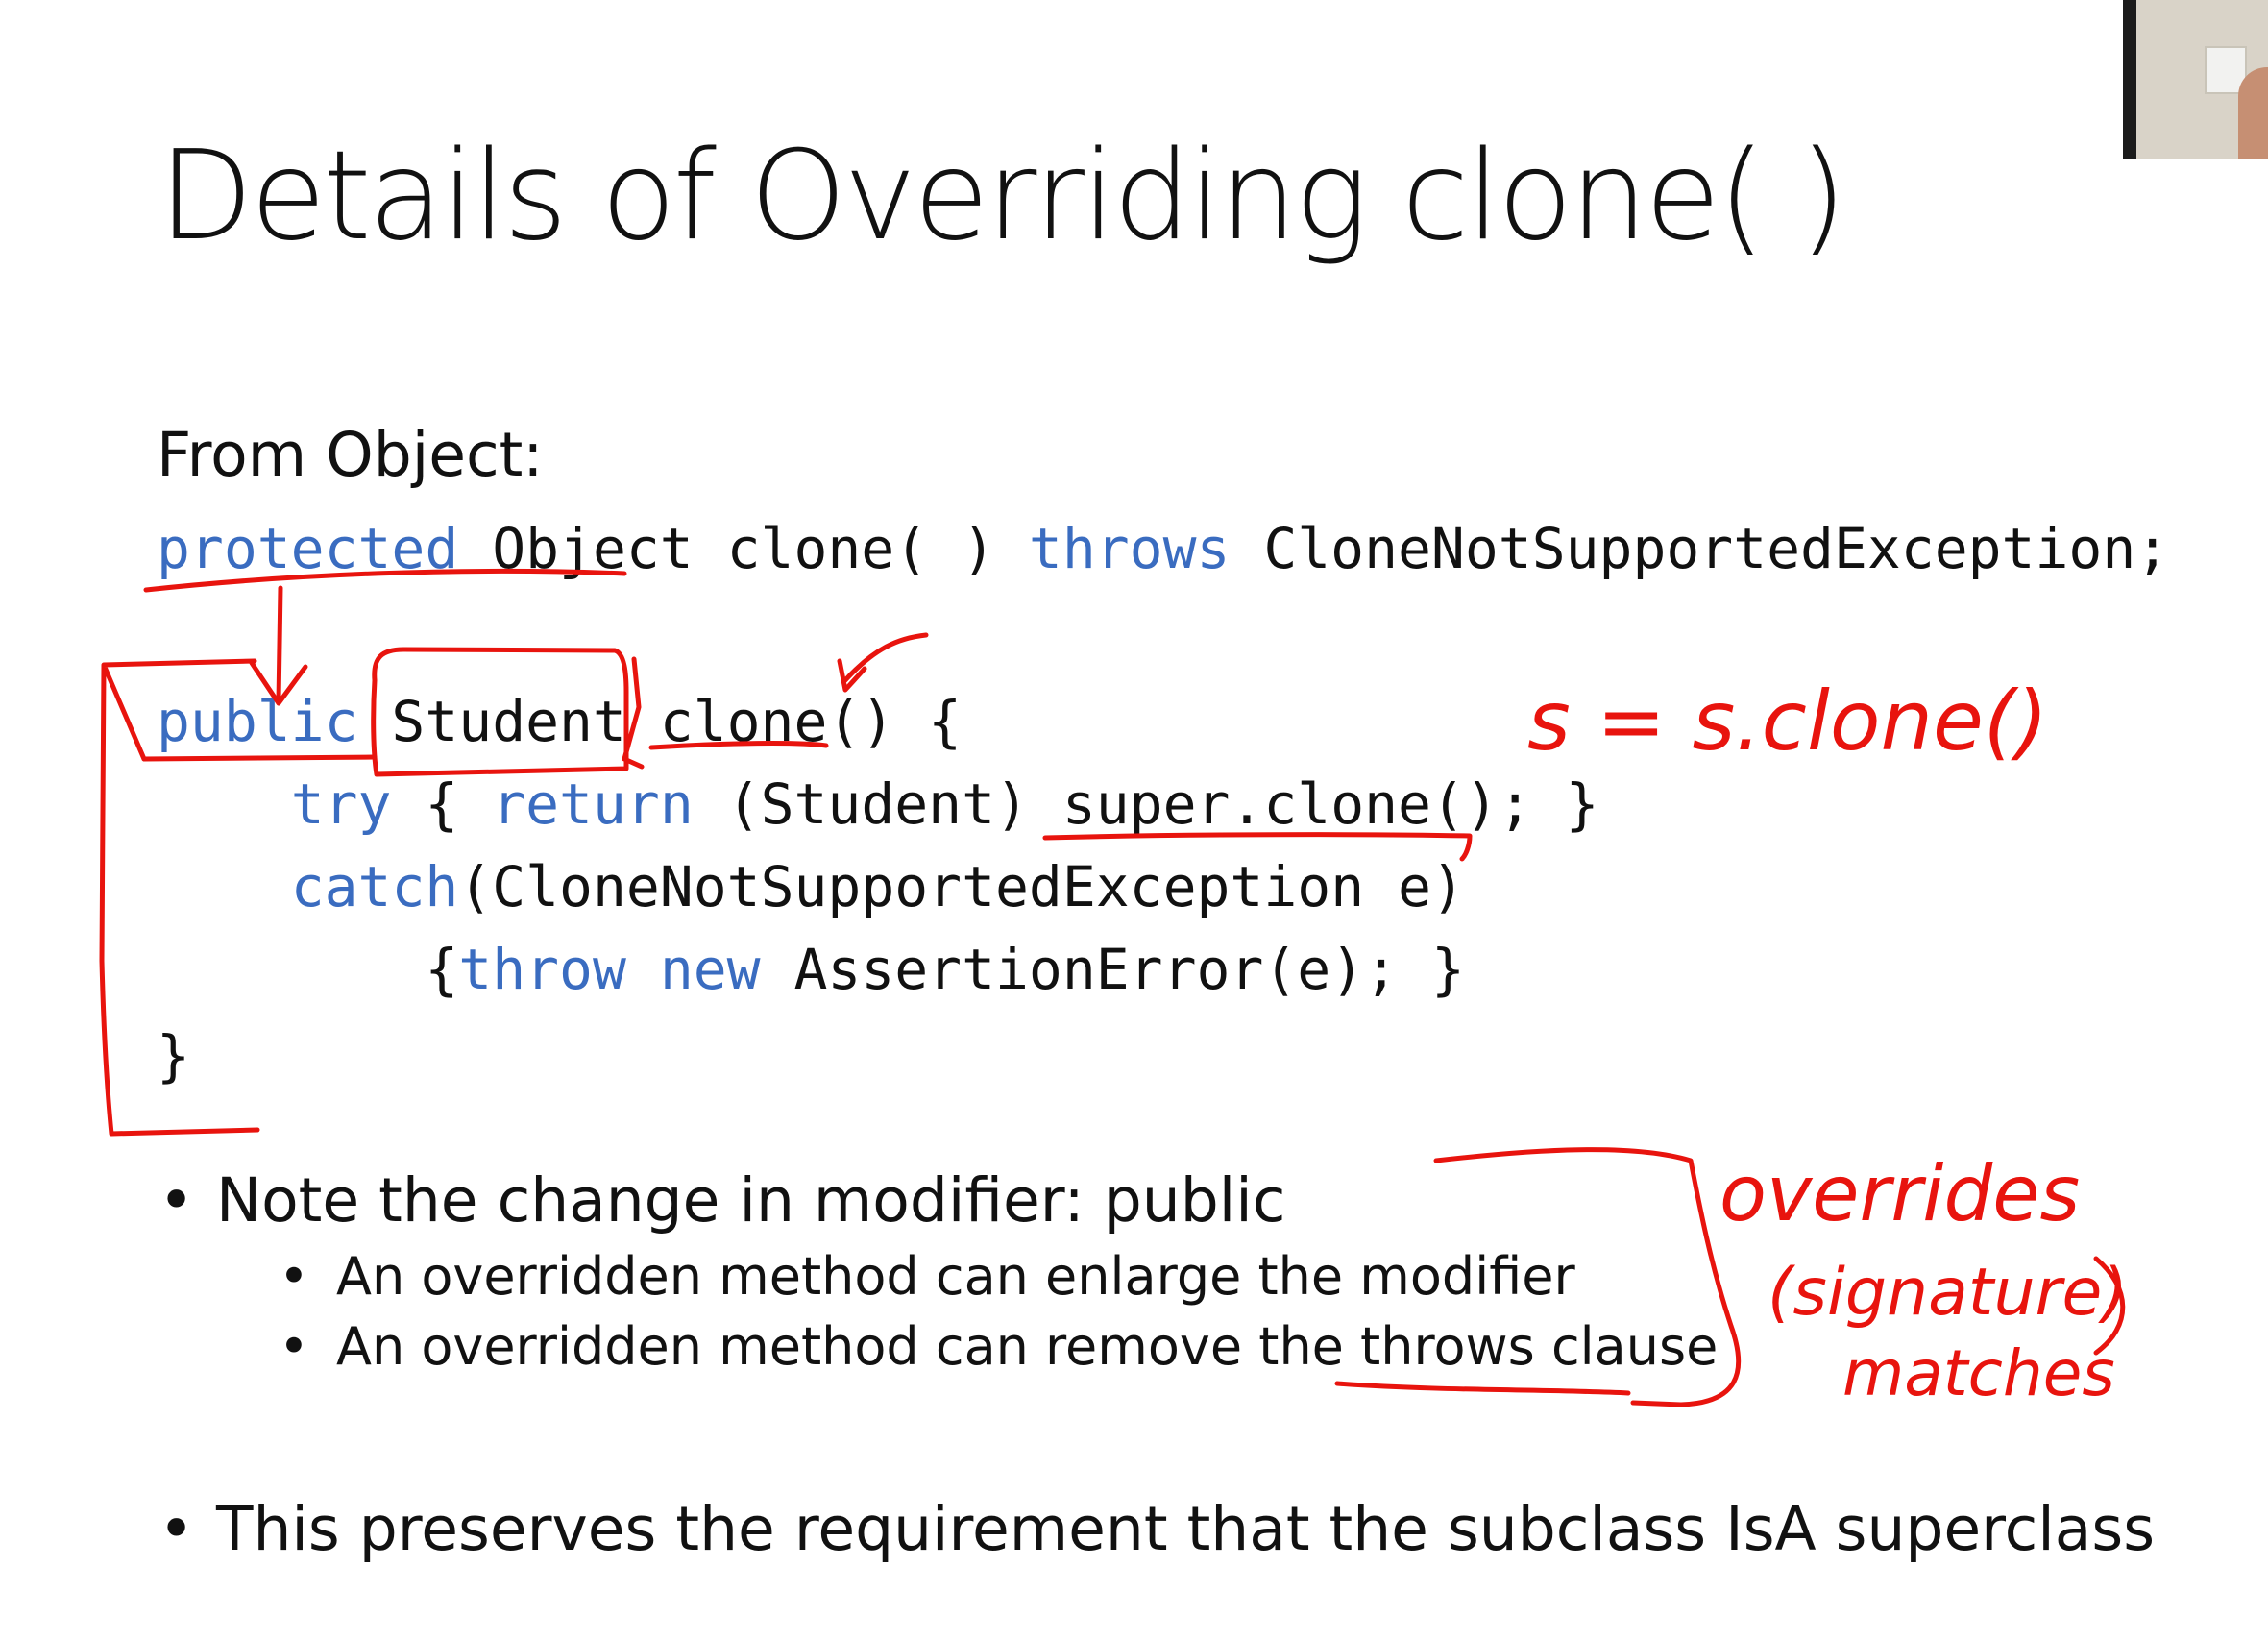 This screenshot has width=2268, height=1640. Describe the element at coordinates (179, 897) in the screenshot. I see `bracket-method-block` at that location.